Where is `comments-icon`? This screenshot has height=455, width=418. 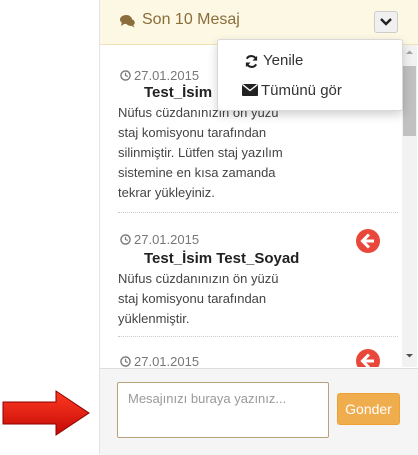 comments-icon is located at coordinates (127, 21).